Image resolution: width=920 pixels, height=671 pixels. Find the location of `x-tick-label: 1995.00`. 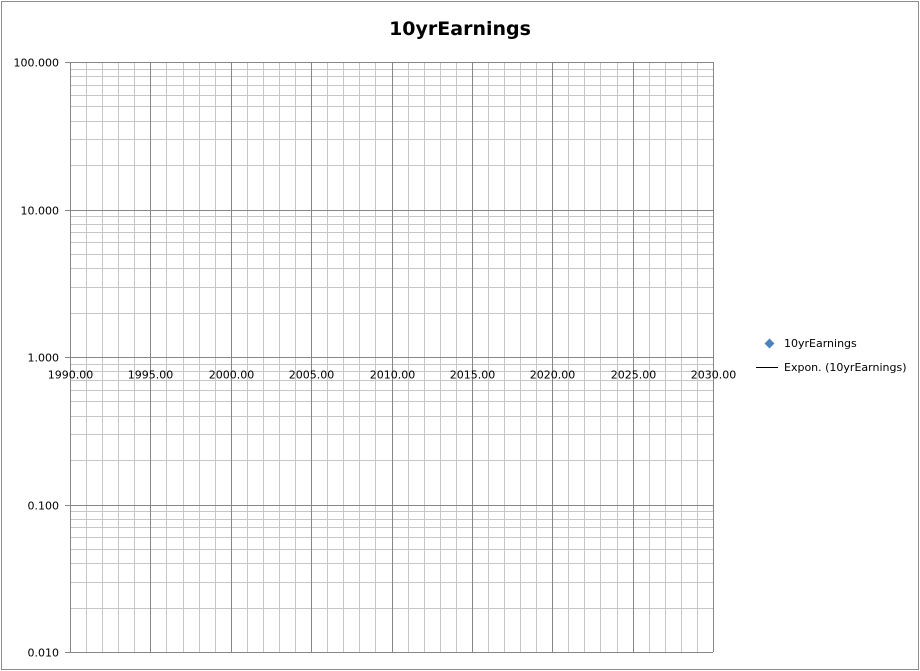

x-tick-label: 1995.00 is located at coordinates (151, 375).